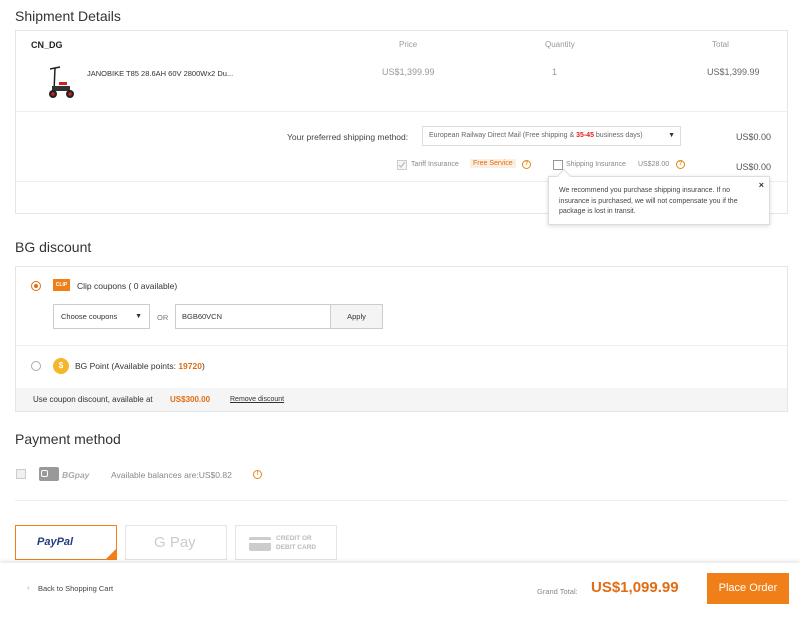  What do you see at coordinates (36, 286) in the screenshot?
I see `clip-coupons-radio` at bounding box center [36, 286].